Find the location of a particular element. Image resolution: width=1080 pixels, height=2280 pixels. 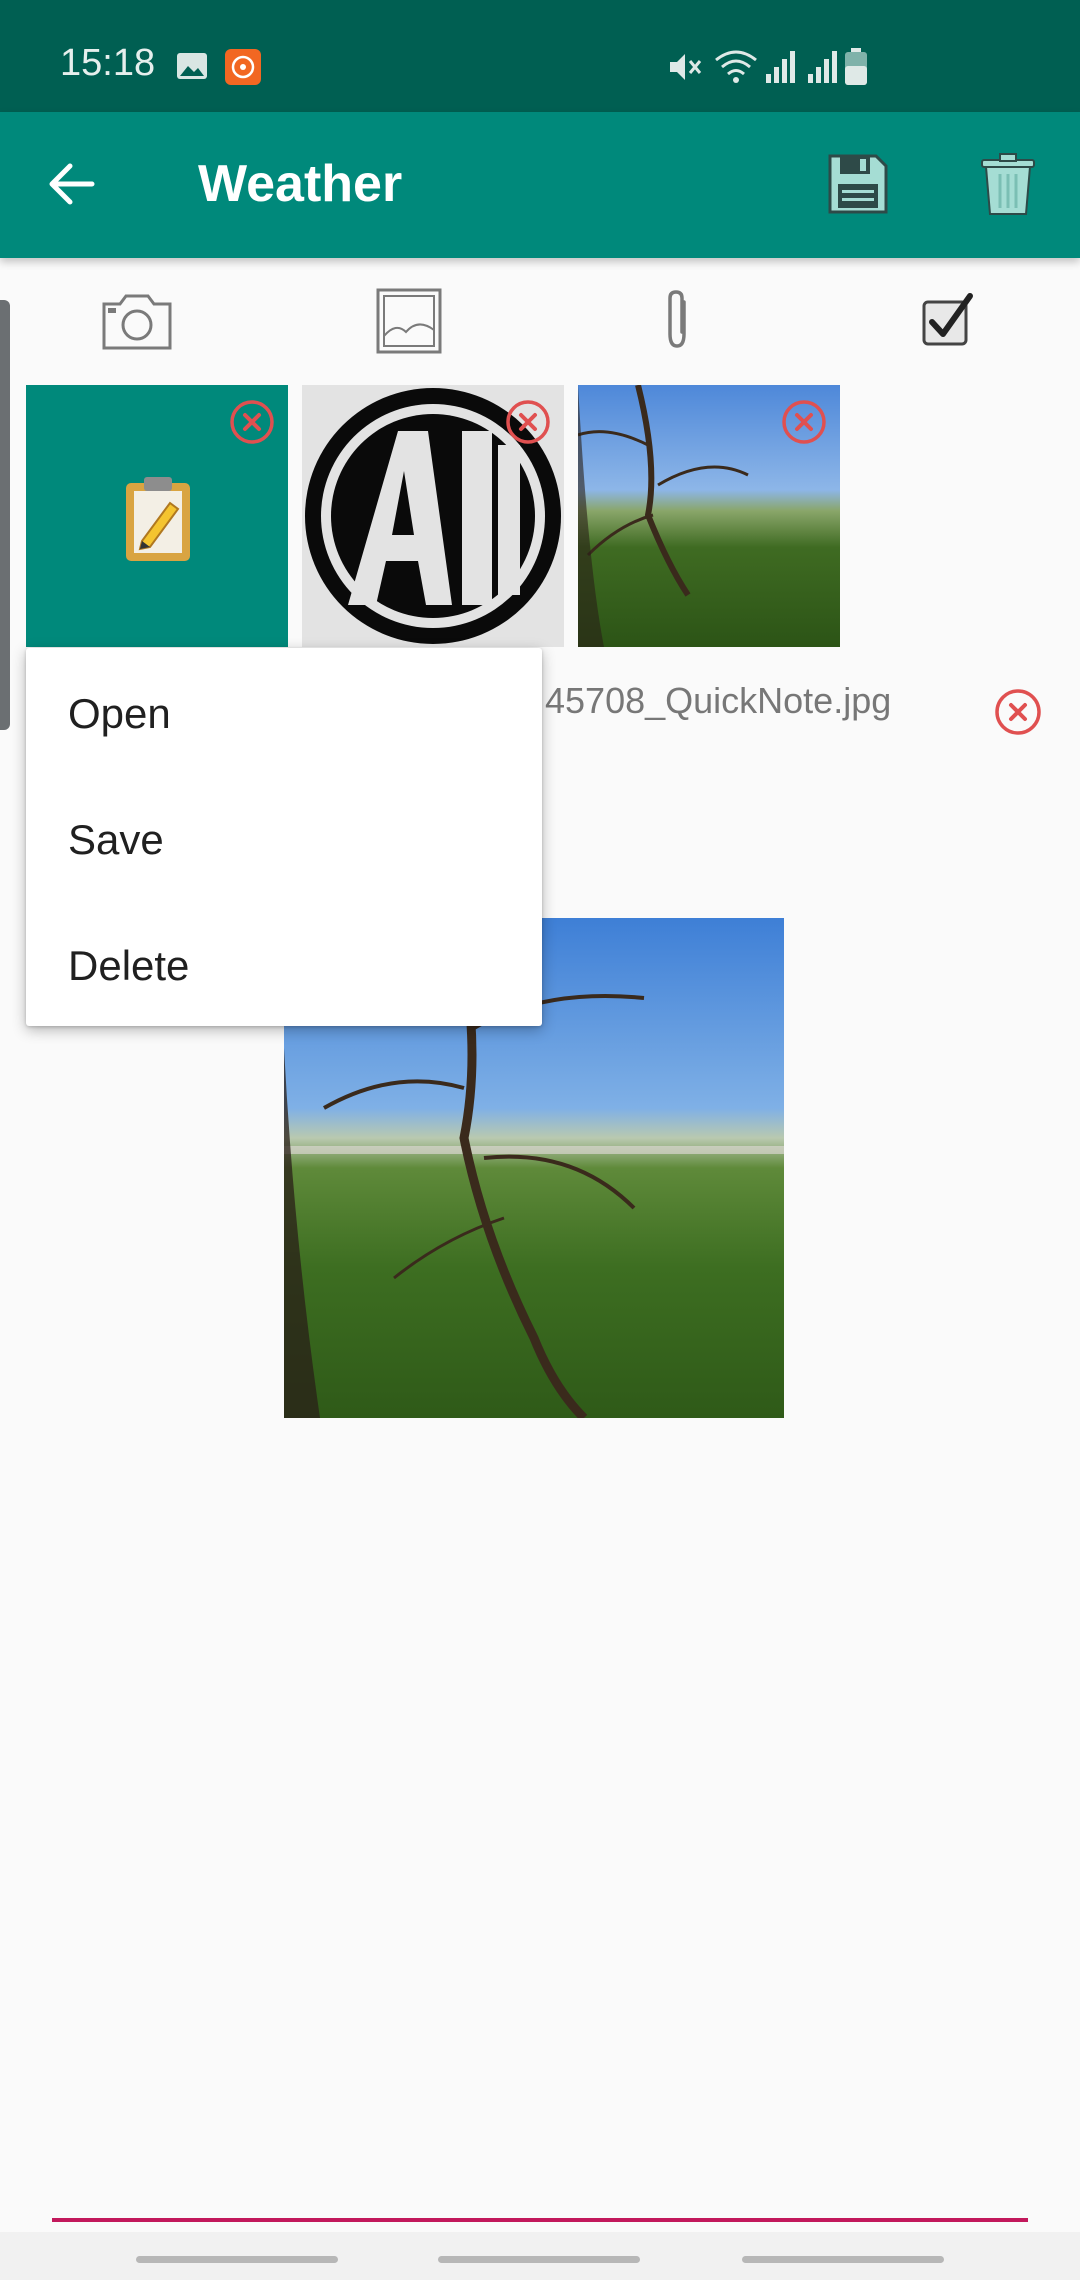

battery-icon is located at coordinates (856, 66).